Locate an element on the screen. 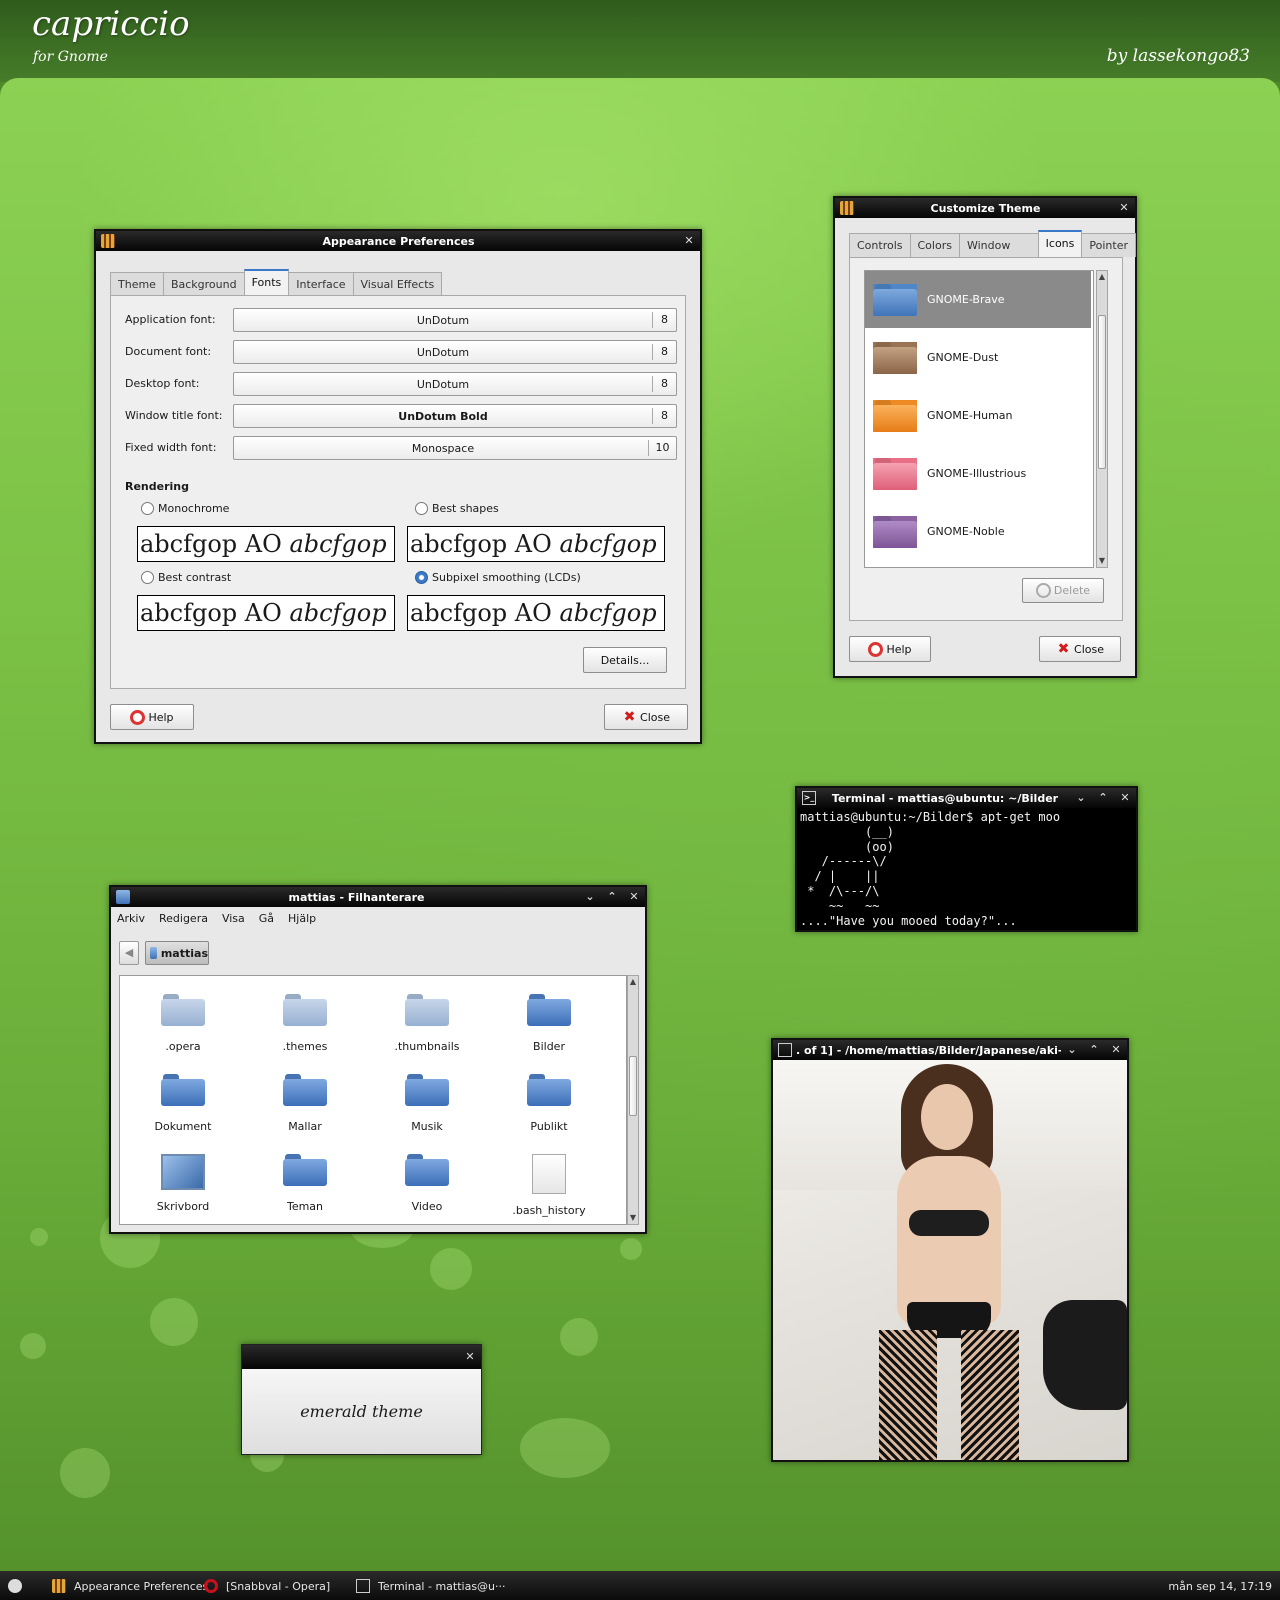 This screenshot has height=1600, width=1280. file-item: .themes is located at coordinates (305, 1023).